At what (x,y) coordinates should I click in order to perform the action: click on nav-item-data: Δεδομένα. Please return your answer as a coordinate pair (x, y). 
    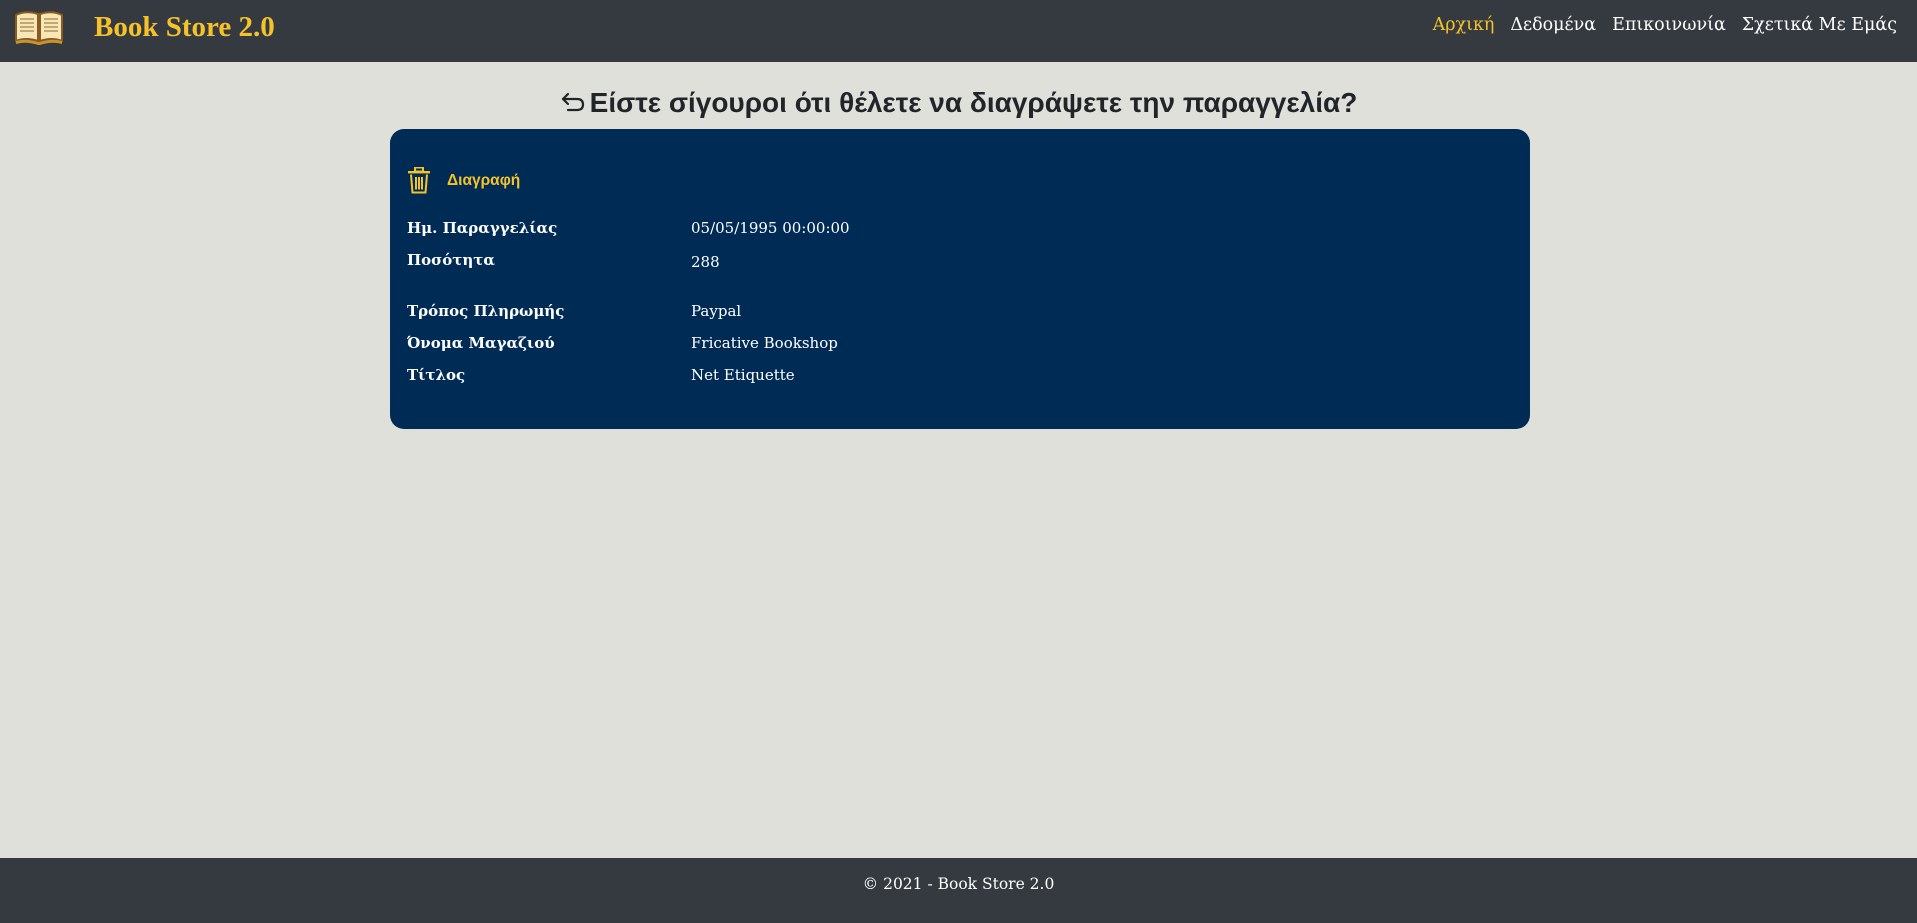
    Looking at the image, I should click on (1553, 25).